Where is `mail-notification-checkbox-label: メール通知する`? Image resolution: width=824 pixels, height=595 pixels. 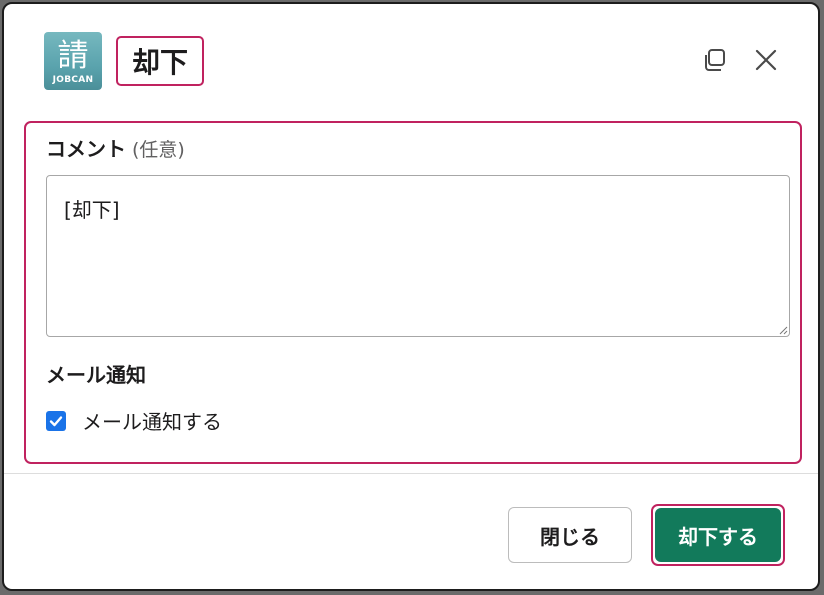 mail-notification-checkbox-label: メール通知する is located at coordinates (152, 420).